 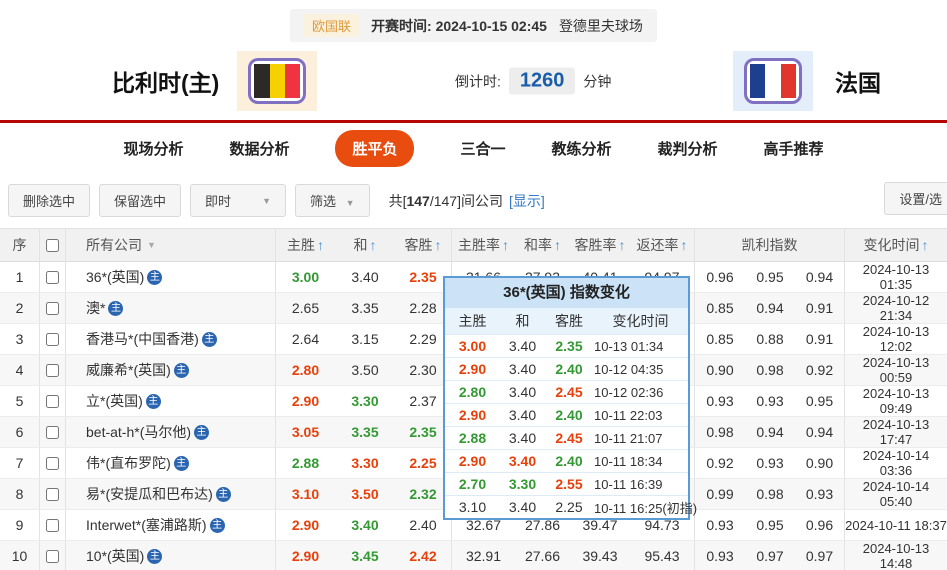 I want to click on kelly-away: 0.94, so click(x=820, y=432).